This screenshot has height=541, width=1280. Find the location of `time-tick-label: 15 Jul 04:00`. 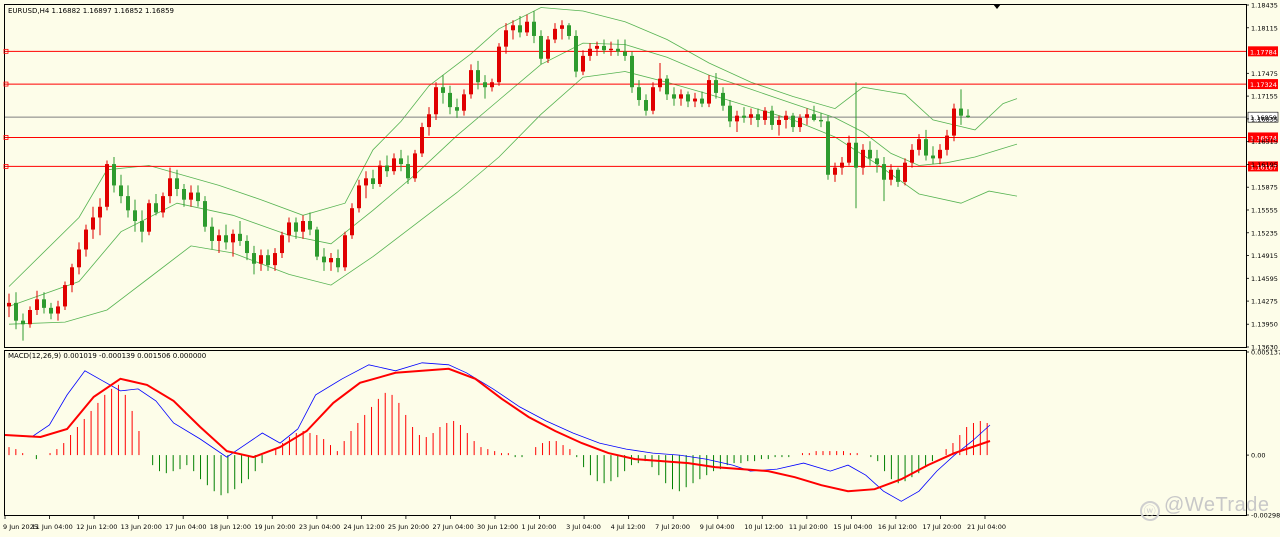

time-tick-label: 15 Jul 04:00 is located at coordinates (852, 527).